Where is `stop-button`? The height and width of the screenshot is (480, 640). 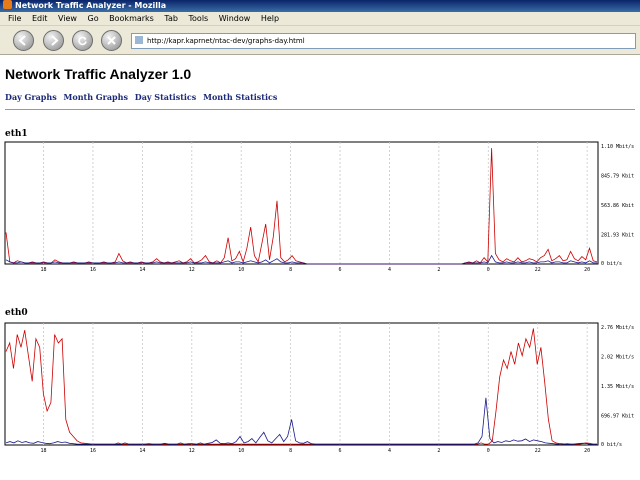 stop-button is located at coordinates (111, 40).